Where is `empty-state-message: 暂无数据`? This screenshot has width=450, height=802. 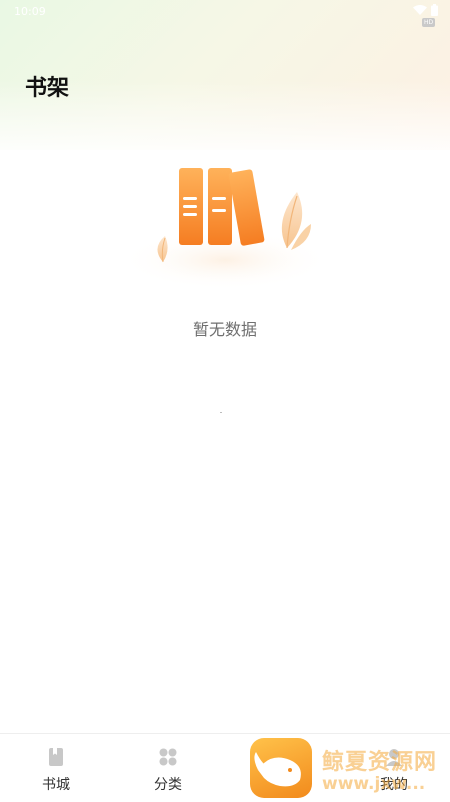
empty-state-message: 暂无数据 is located at coordinates (224, 329).